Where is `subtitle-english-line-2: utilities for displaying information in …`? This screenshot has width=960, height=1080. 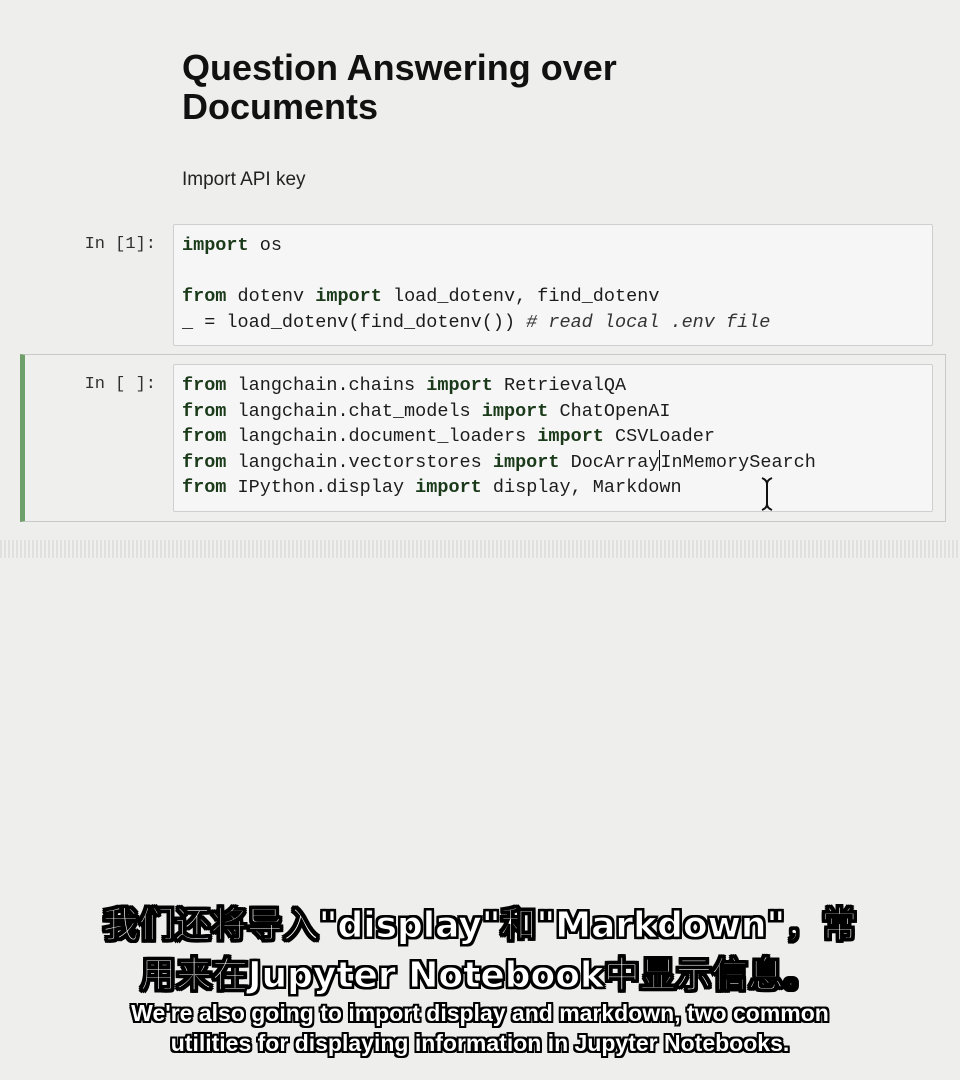 subtitle-english-line-2: utilities for displaying information in … is located at coordinates (480, 1043).